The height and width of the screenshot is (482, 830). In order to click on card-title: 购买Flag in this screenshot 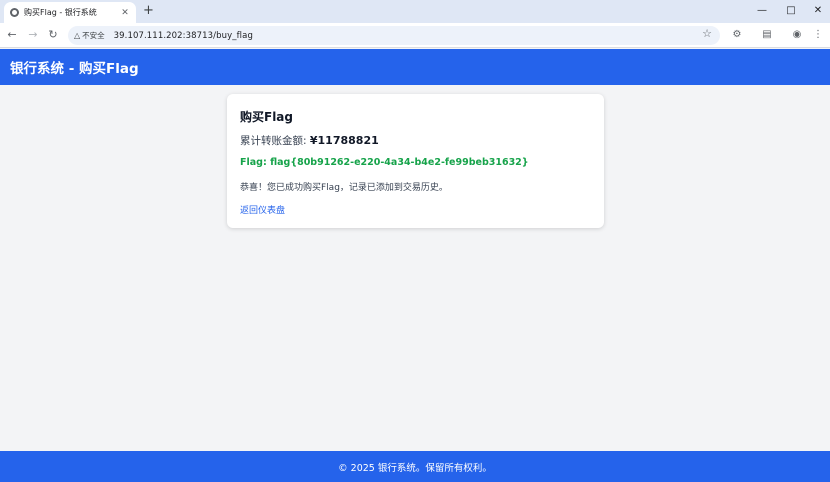, I will do `click(266, 117)`.